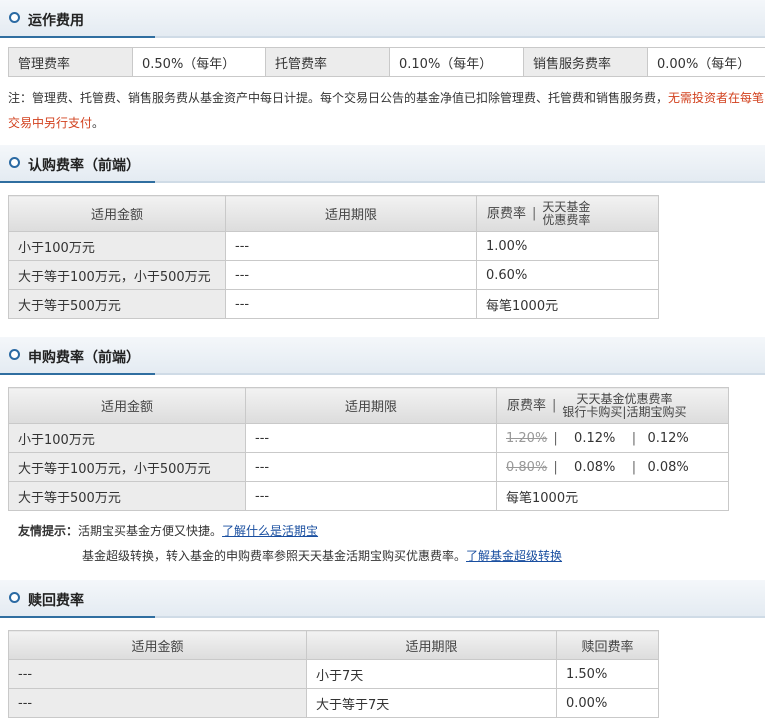 Image resolution: width=765 pixels, height=728 pixels. Describe the element at coordinates (585, 62) in the screenshot. I see `fee-label: 销售服务费率` at that location.